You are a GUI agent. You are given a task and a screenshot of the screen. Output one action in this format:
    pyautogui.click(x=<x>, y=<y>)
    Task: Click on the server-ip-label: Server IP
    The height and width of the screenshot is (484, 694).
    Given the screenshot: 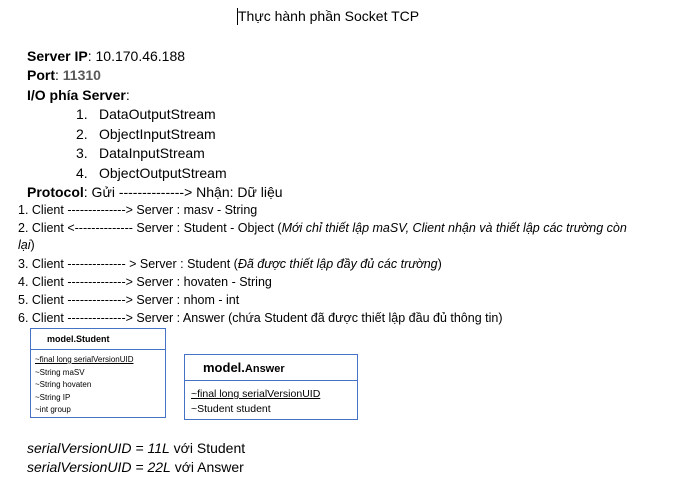 What is the action you would take?
    pyautogui.click(x=57, y=56)
    